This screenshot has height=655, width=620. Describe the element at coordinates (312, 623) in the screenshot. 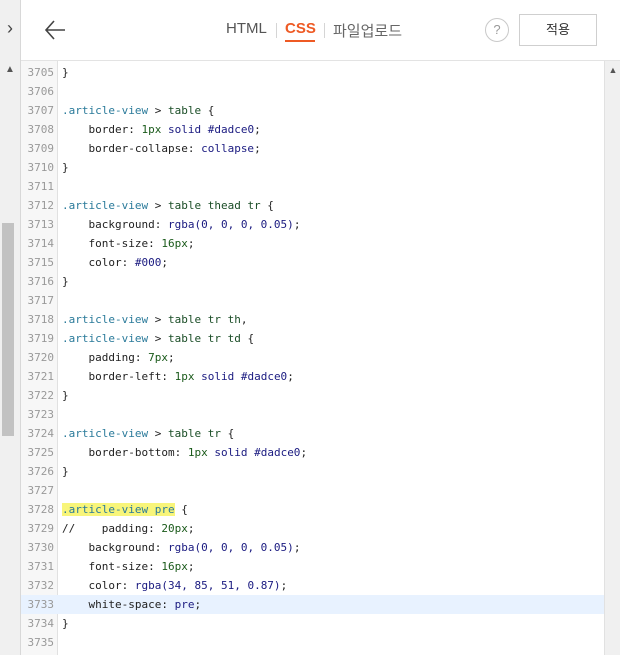

I see `code-line: 3734}` at that location.